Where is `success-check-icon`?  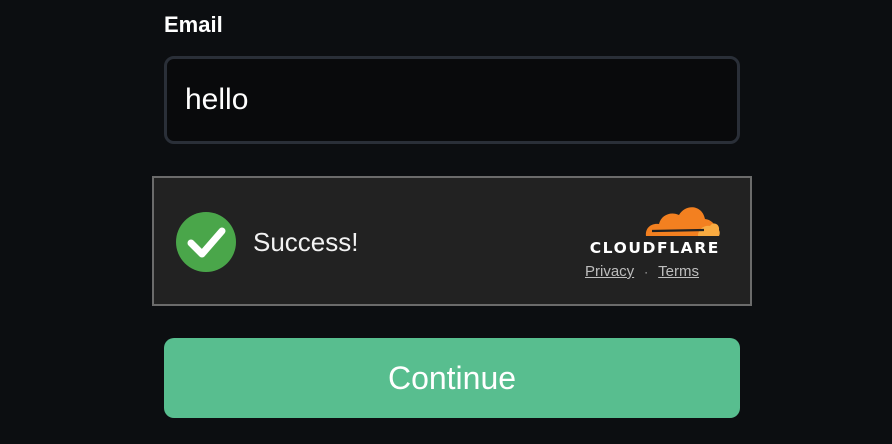
success-check-icon is located at coordinates (206, 242).